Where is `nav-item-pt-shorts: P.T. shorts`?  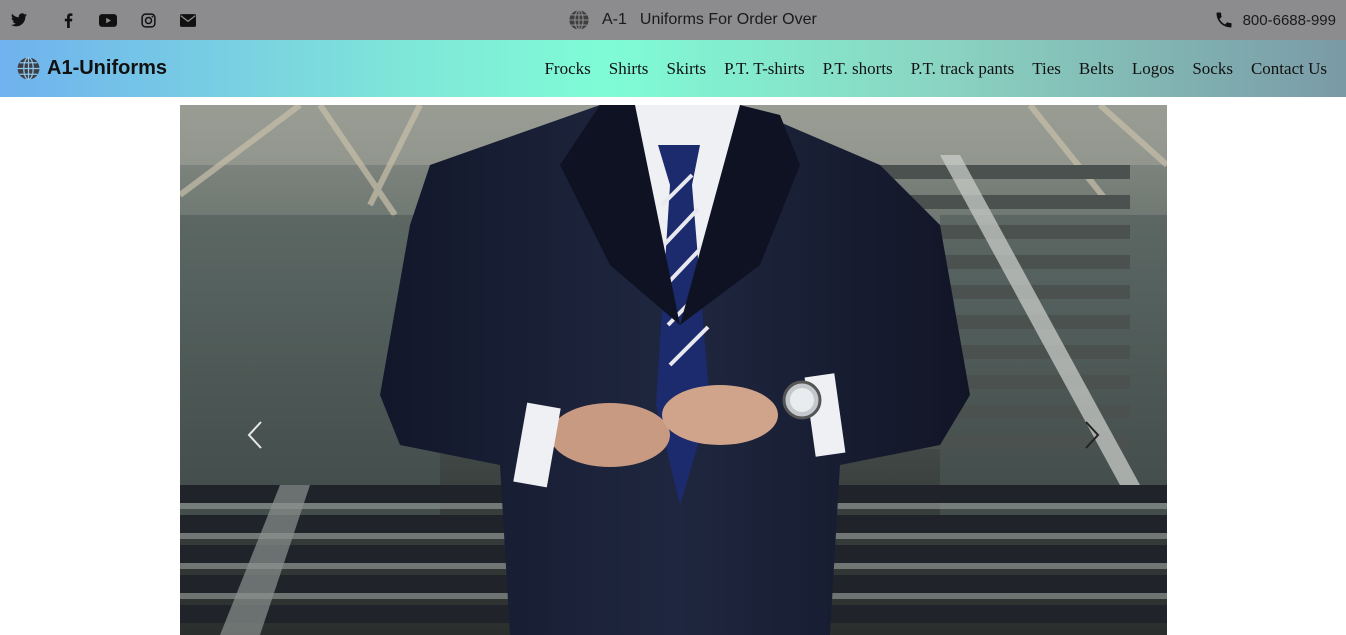
nav-item-pt-shorts: P.T. shorts is located at coordinates (858, 69).